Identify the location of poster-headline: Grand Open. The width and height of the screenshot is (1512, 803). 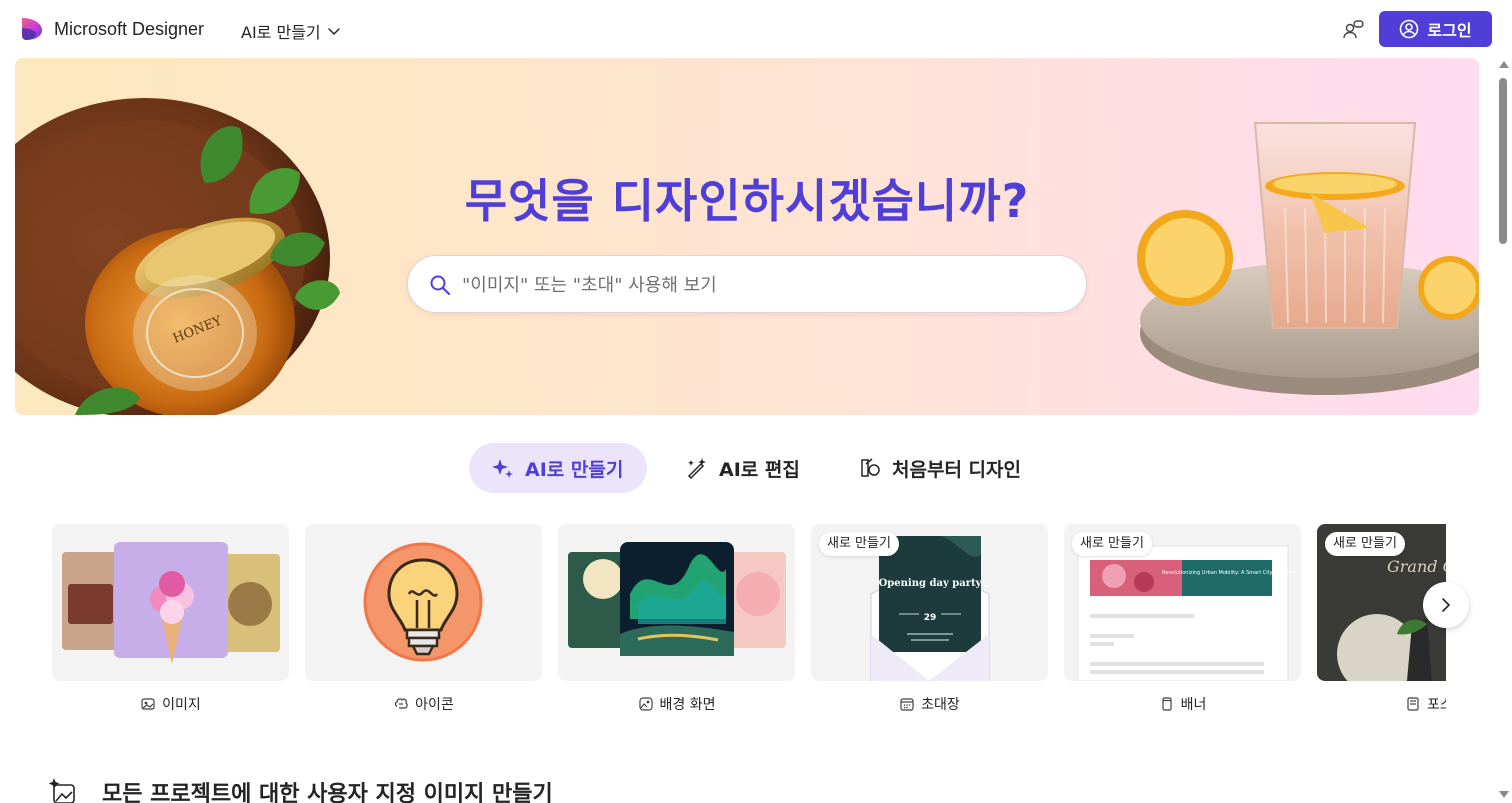
(1416, 566).